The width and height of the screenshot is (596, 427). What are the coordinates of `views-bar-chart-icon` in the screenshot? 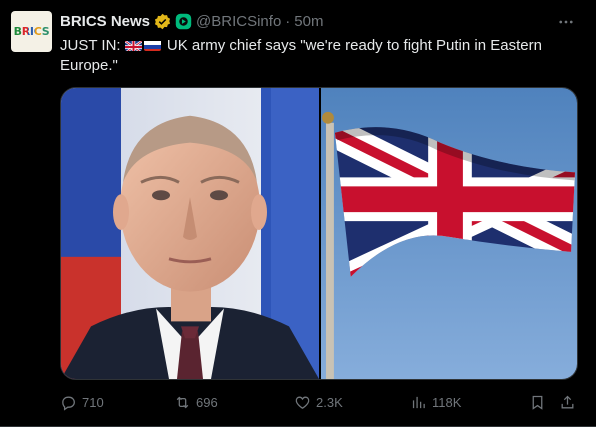 It's located at (418, 402).